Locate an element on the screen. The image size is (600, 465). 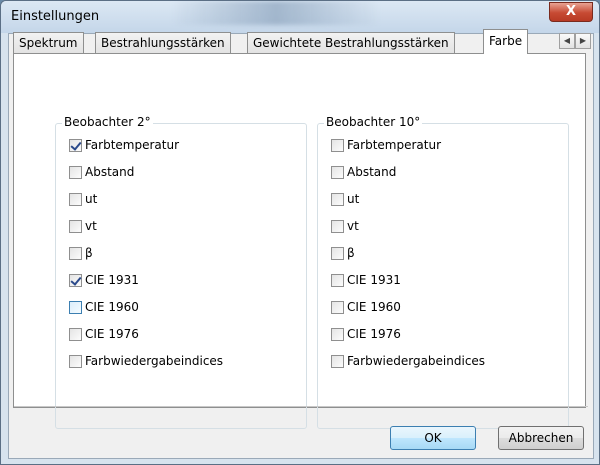
background-window-title is located at coordinates (276, 13).